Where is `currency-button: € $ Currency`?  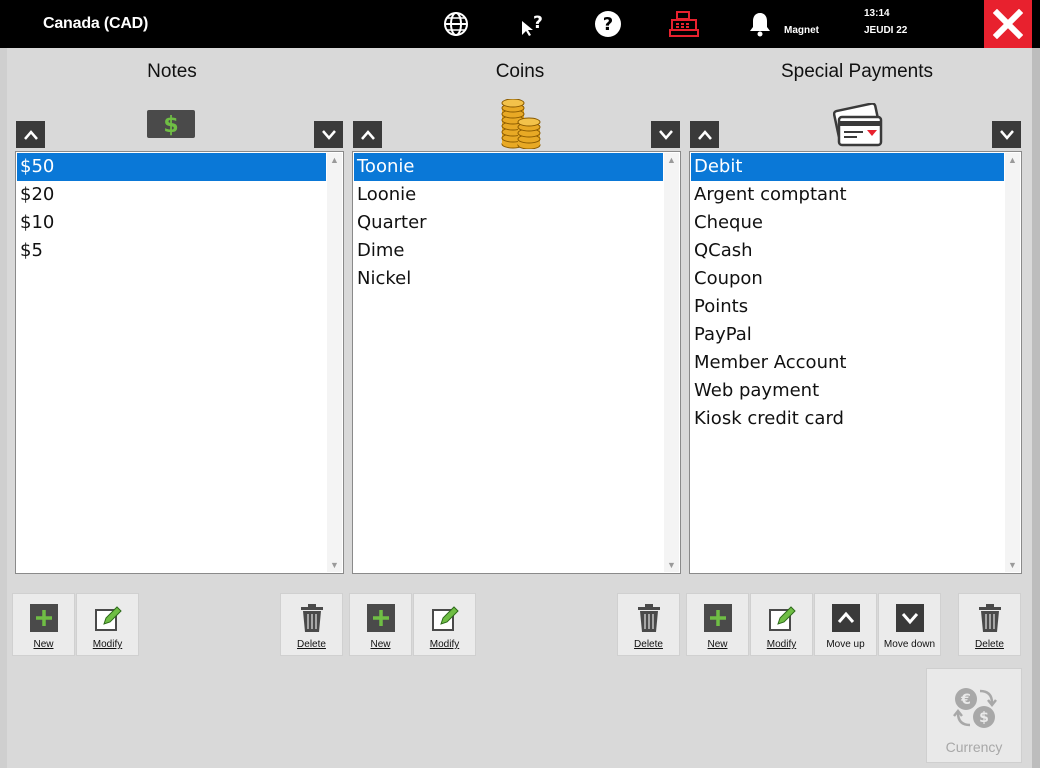
currency-button: € $ Currency is located at coordinates (974, 715).